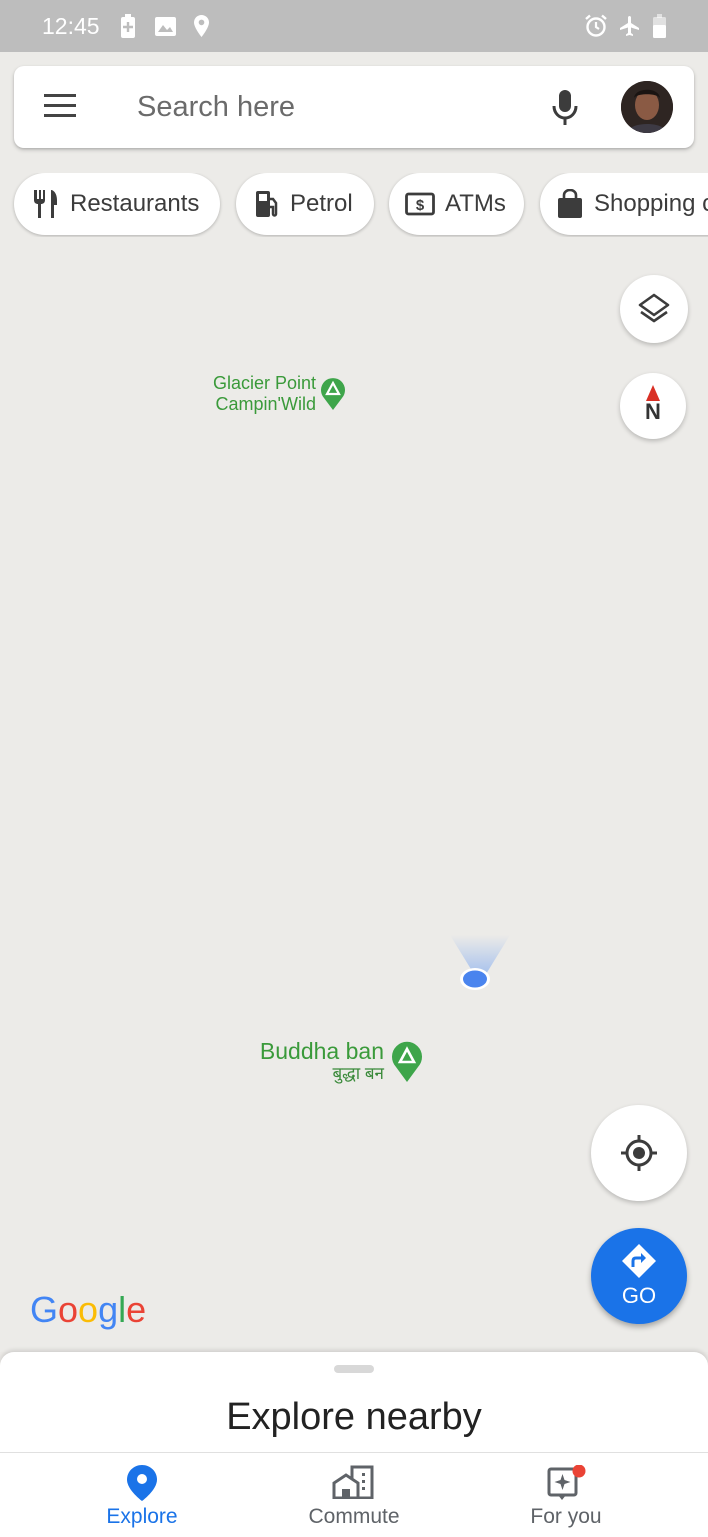  Describe the element at coordinates (354, 1369) in the screenshot. I see `sheet-handle` at that location.